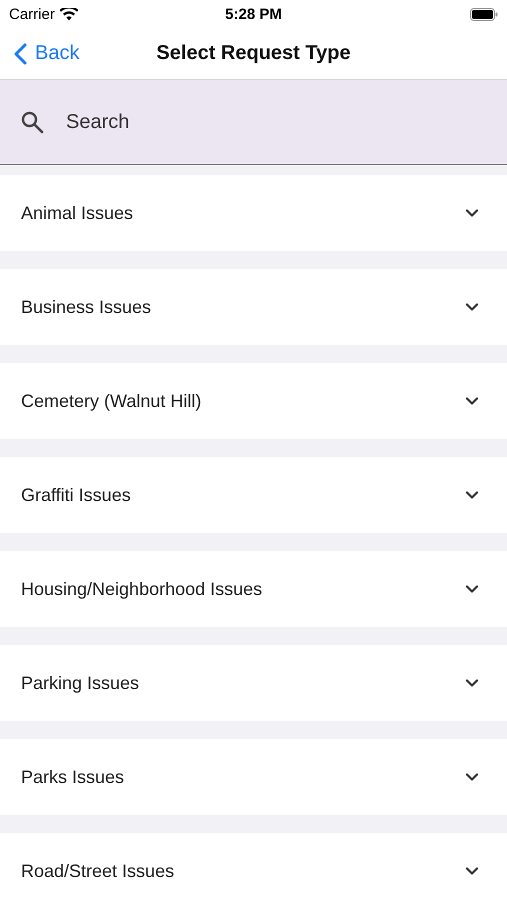 Image resolution: width=507 pixels, height=900 pixels. I want to click on category-row: Parking Issues, so click(253, 683).